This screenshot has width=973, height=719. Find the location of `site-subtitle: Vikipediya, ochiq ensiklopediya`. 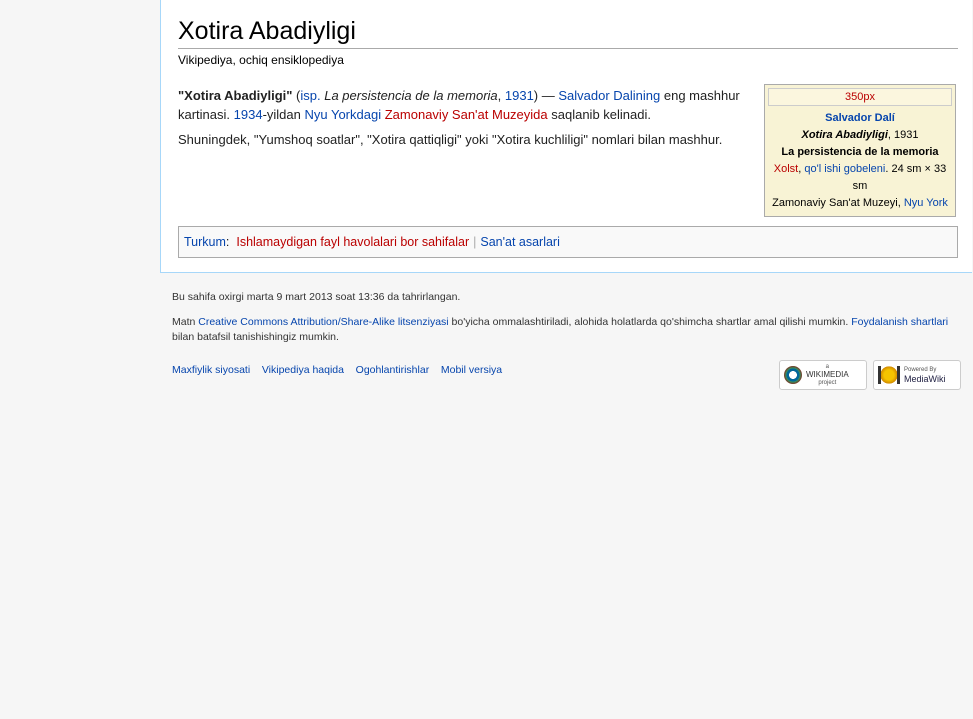

site-subtitle: Vikipediya, ochiq ensiklopediya is located at coordinates (261, 60).